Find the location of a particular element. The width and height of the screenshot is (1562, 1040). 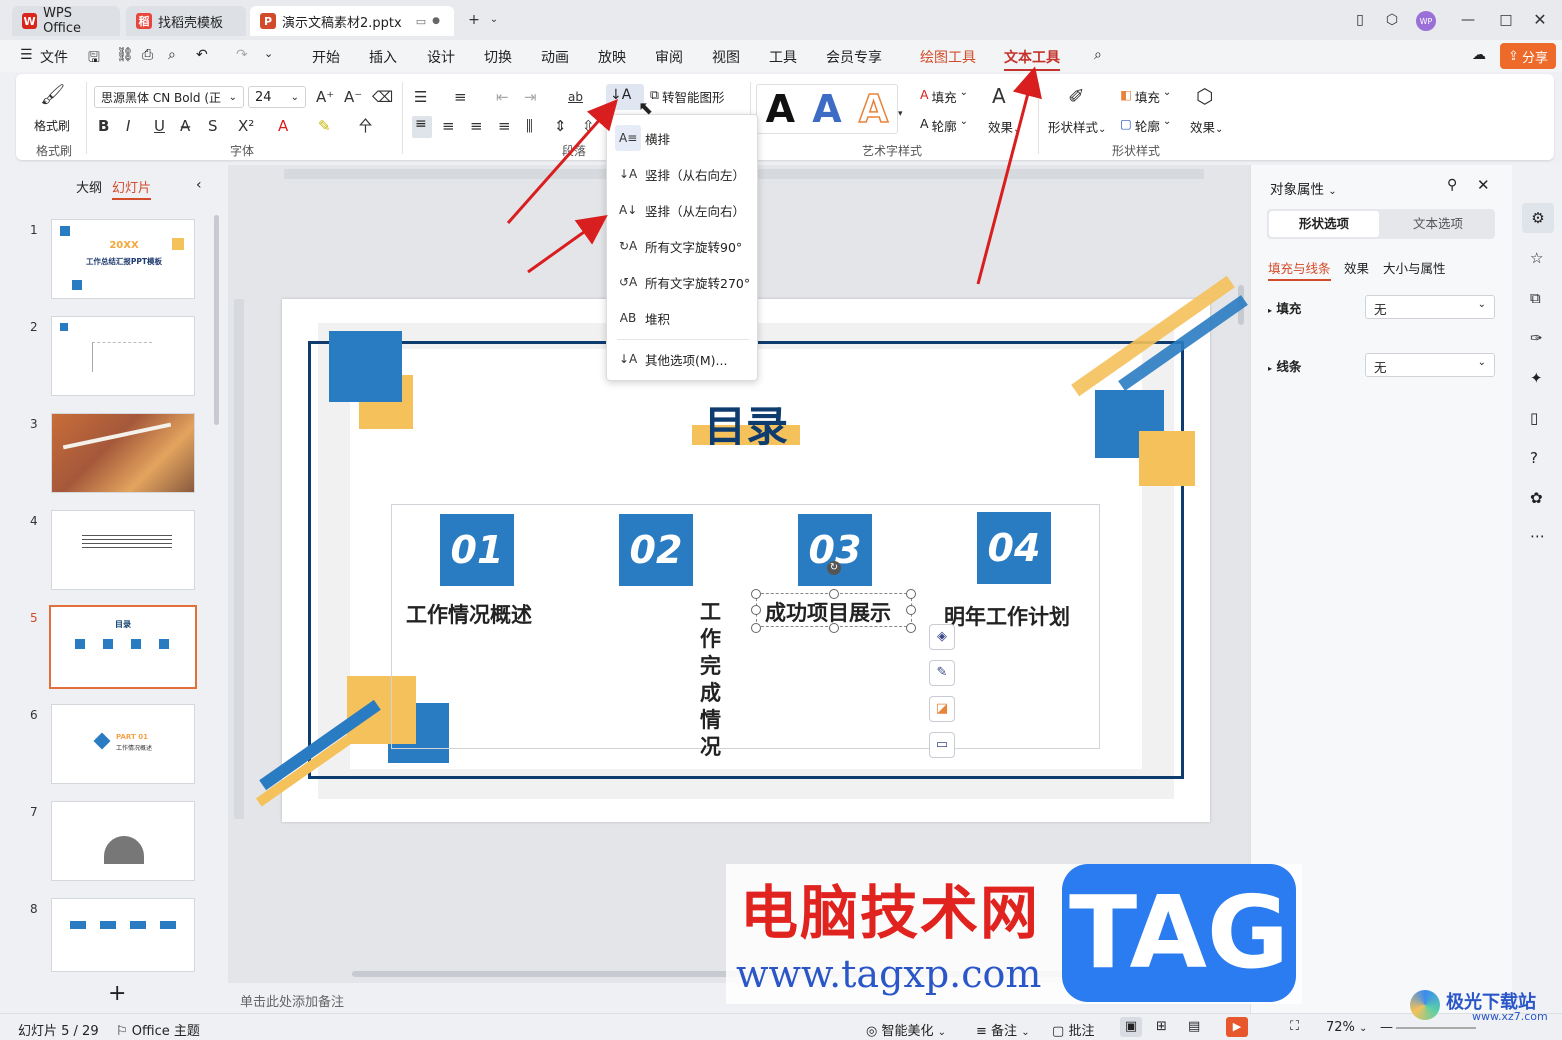

watermark-panel: 电脑技术网 www.tagxp.com TAG is located at coordinates (1014, 934).